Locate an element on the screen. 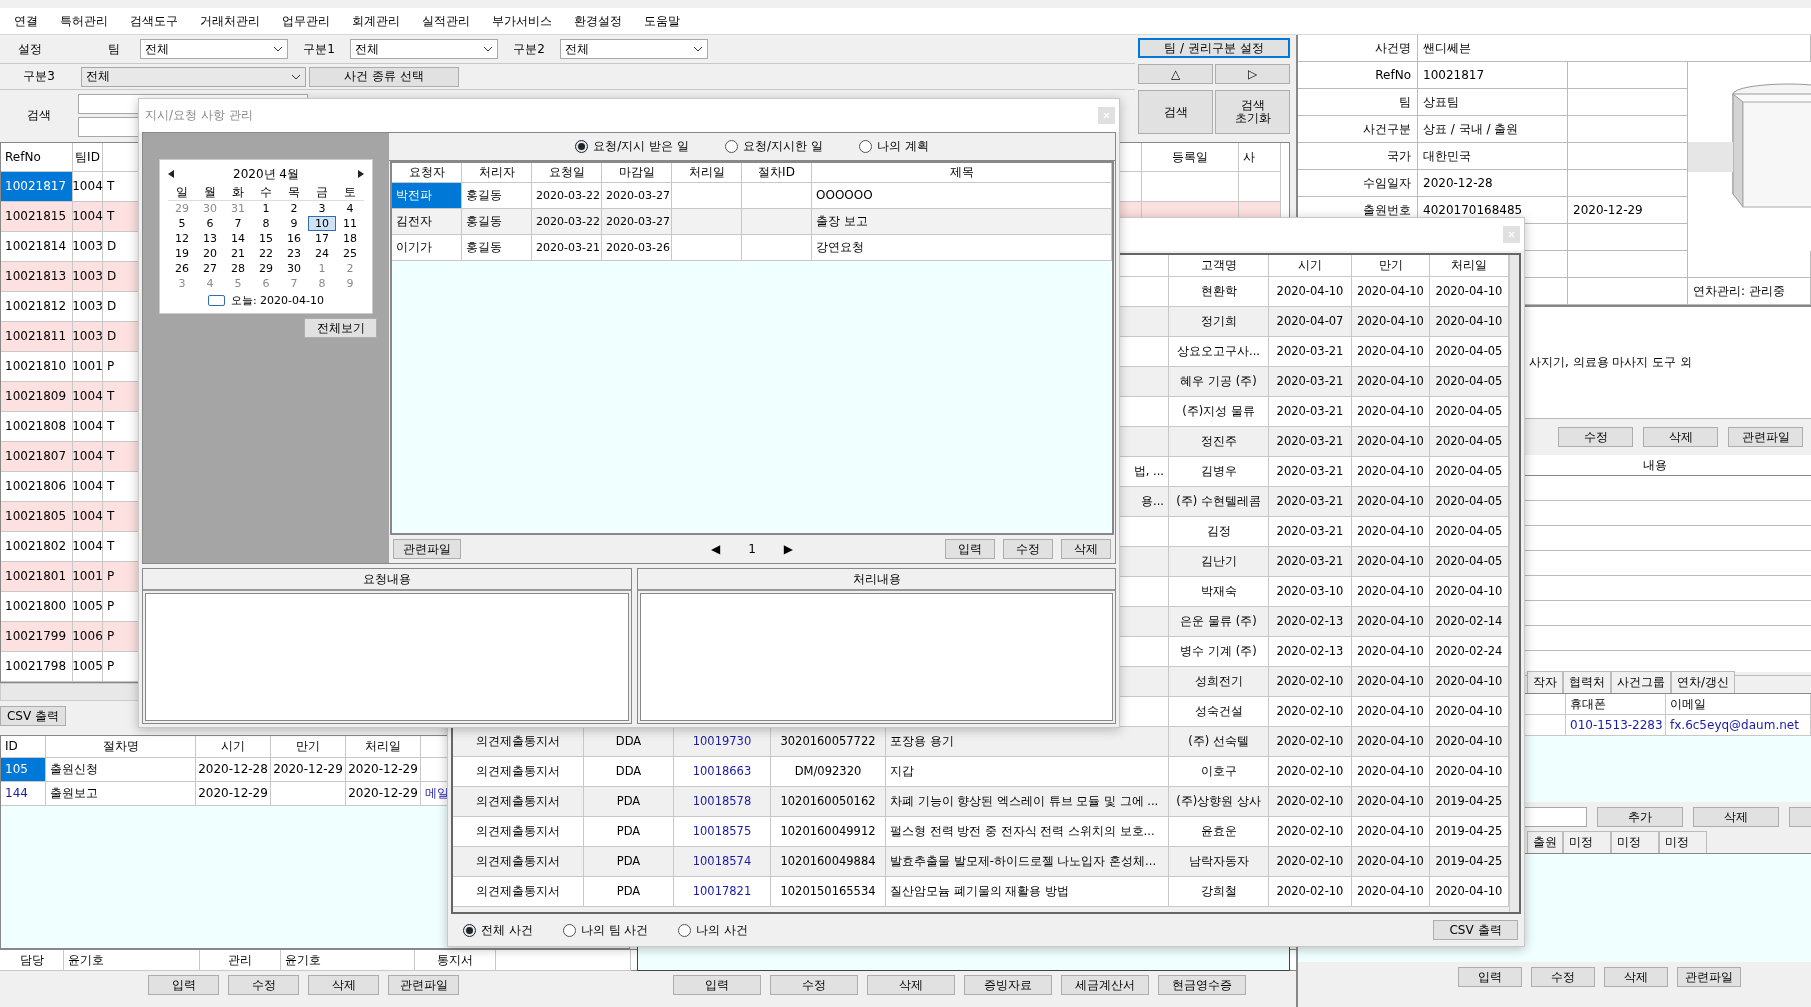 The width and height of the screenshot is (1811, 1007). category-label: 구분1 is located at coordinates (319, 49).